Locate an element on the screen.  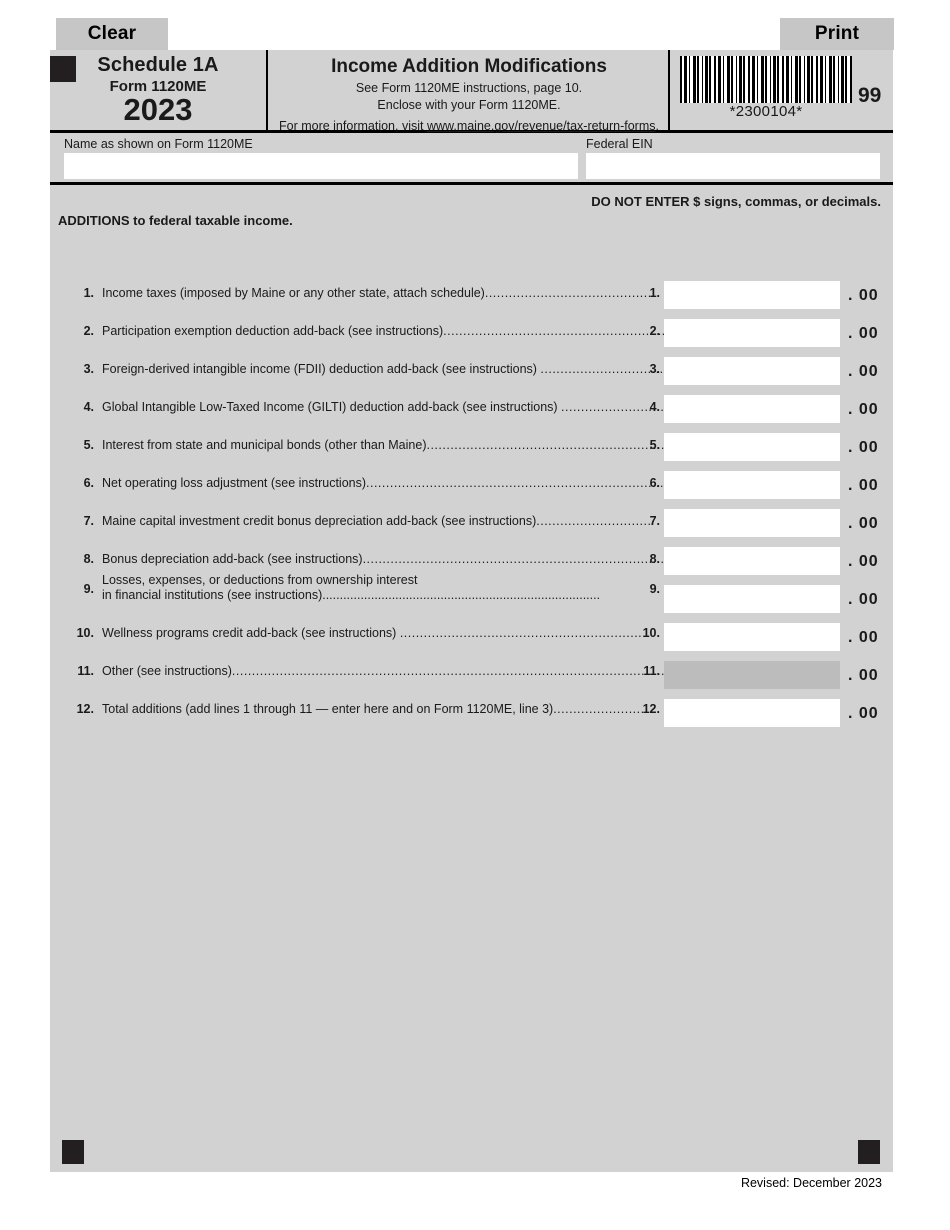
line-number-left-1: 1. is located at coordinates (88, 293).